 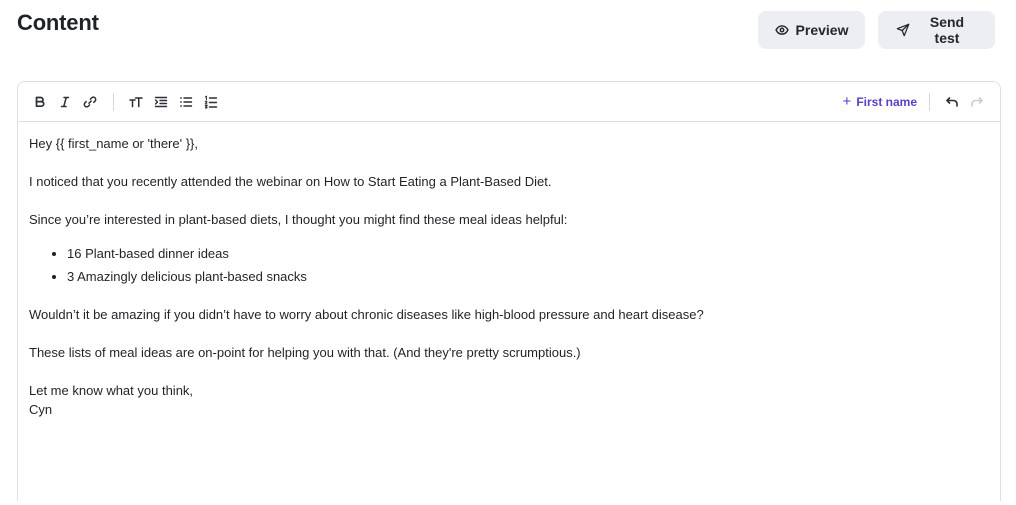 I want to click on indent-button, so click(x=161, y=102).